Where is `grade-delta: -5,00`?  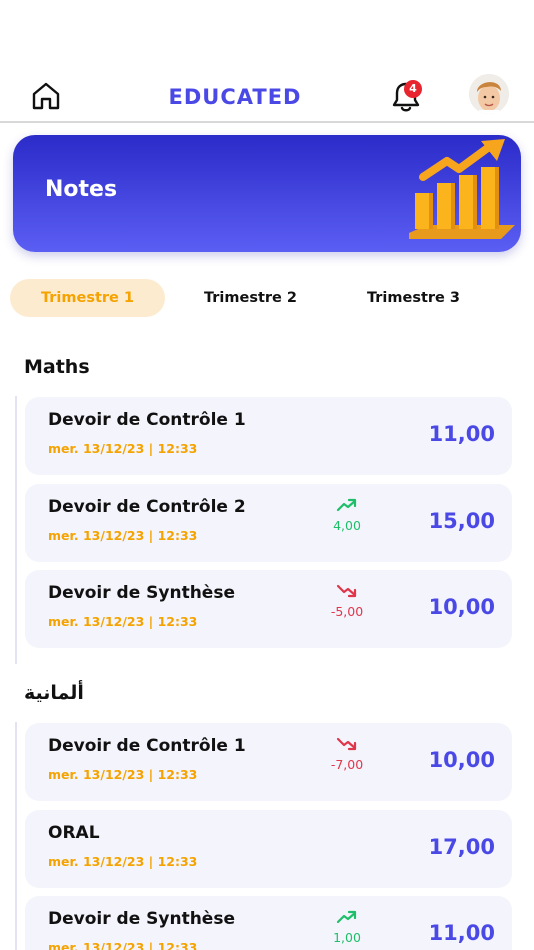
grade-delta: -5,00 is located at coordinates (347, 611).